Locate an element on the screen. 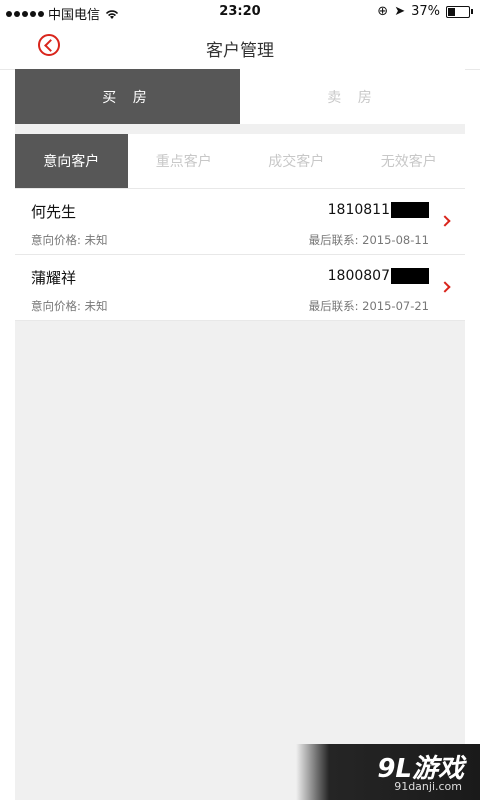 This screenshot has width=480, height=800. list-item: 何先生 1810811 意向价格: 未知 最后联系: 2015-08-11 is located at coordinates (240, 222).